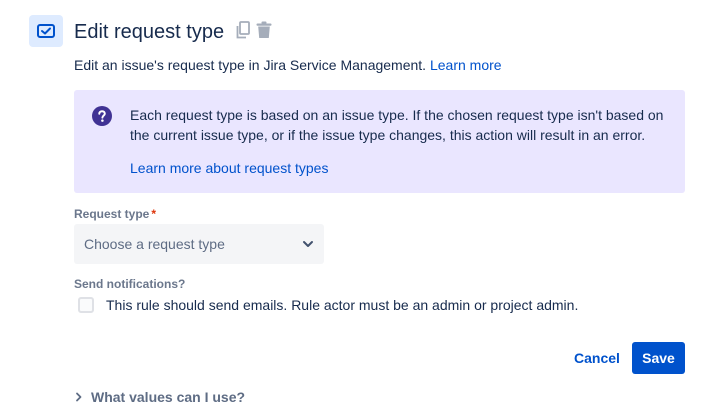  Describe the element at coordinates (658, 358) in the screenshot. I see `save-button: Save` at that location.